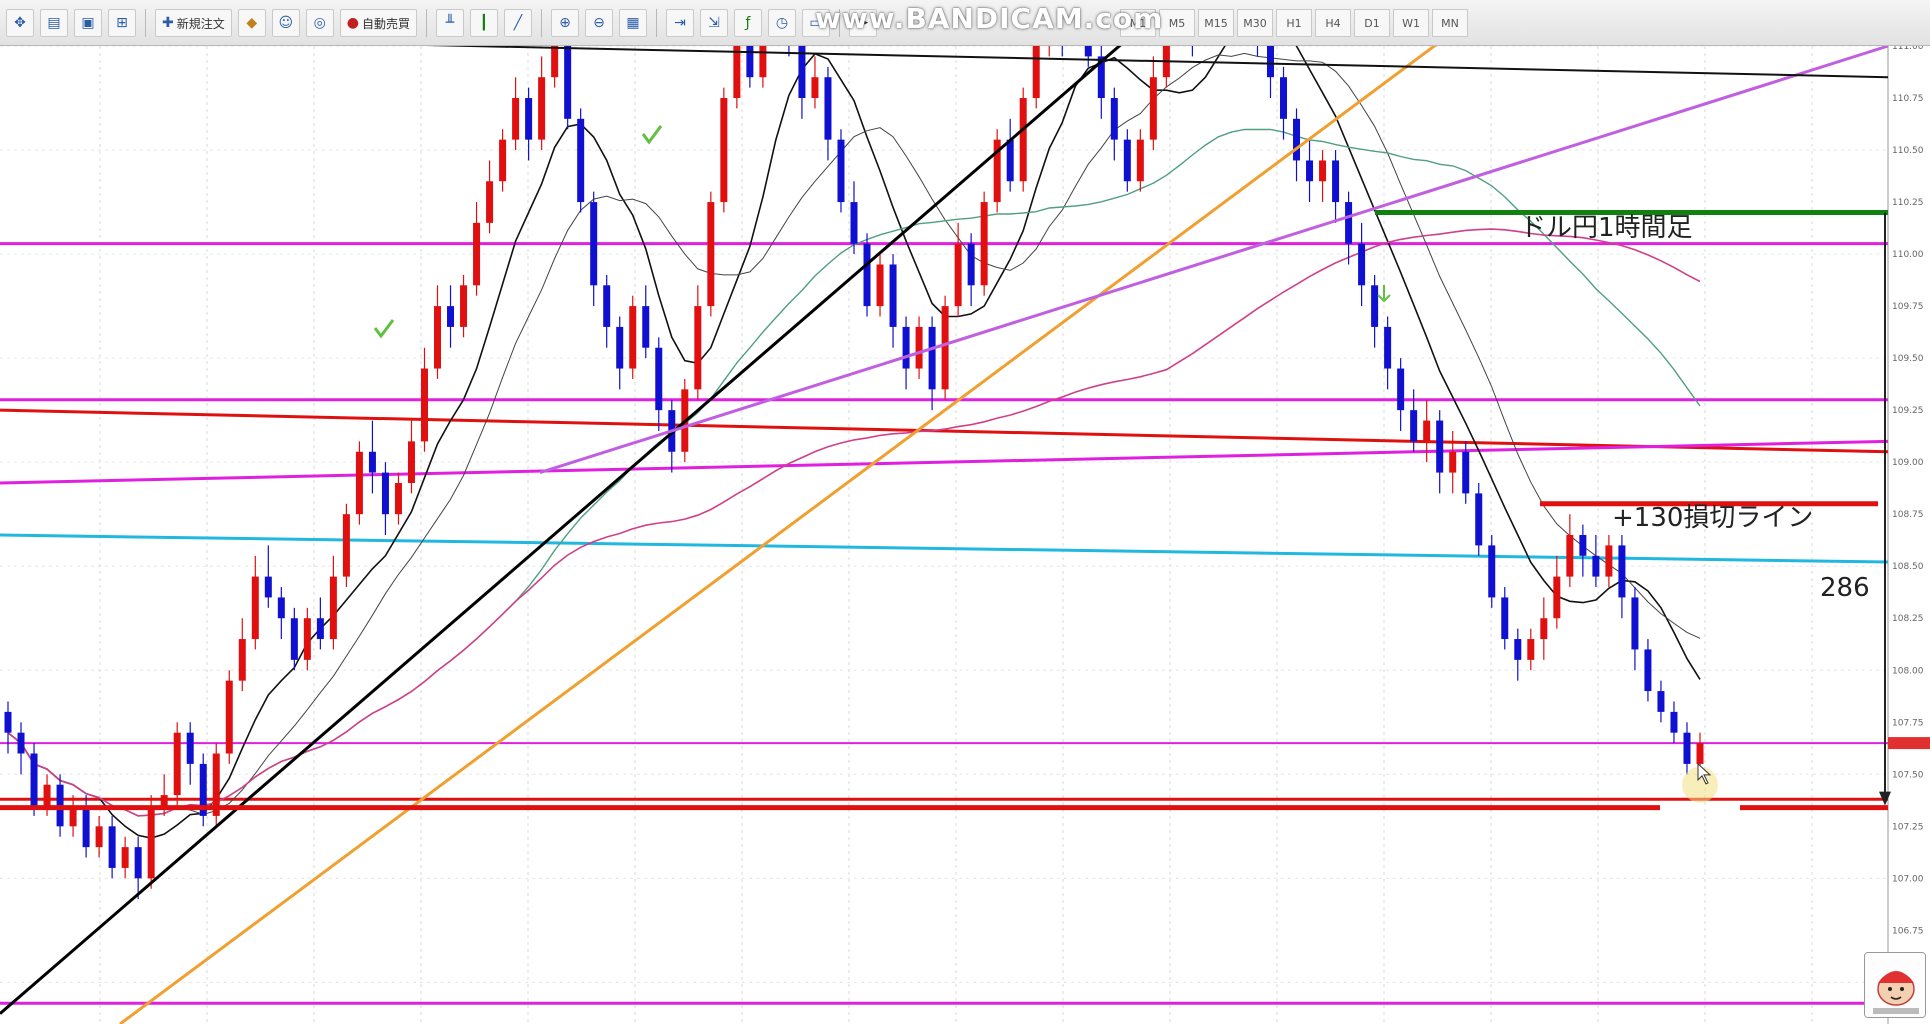  I want to click on zoom-window-icon: ⊞, so click(122, 23).